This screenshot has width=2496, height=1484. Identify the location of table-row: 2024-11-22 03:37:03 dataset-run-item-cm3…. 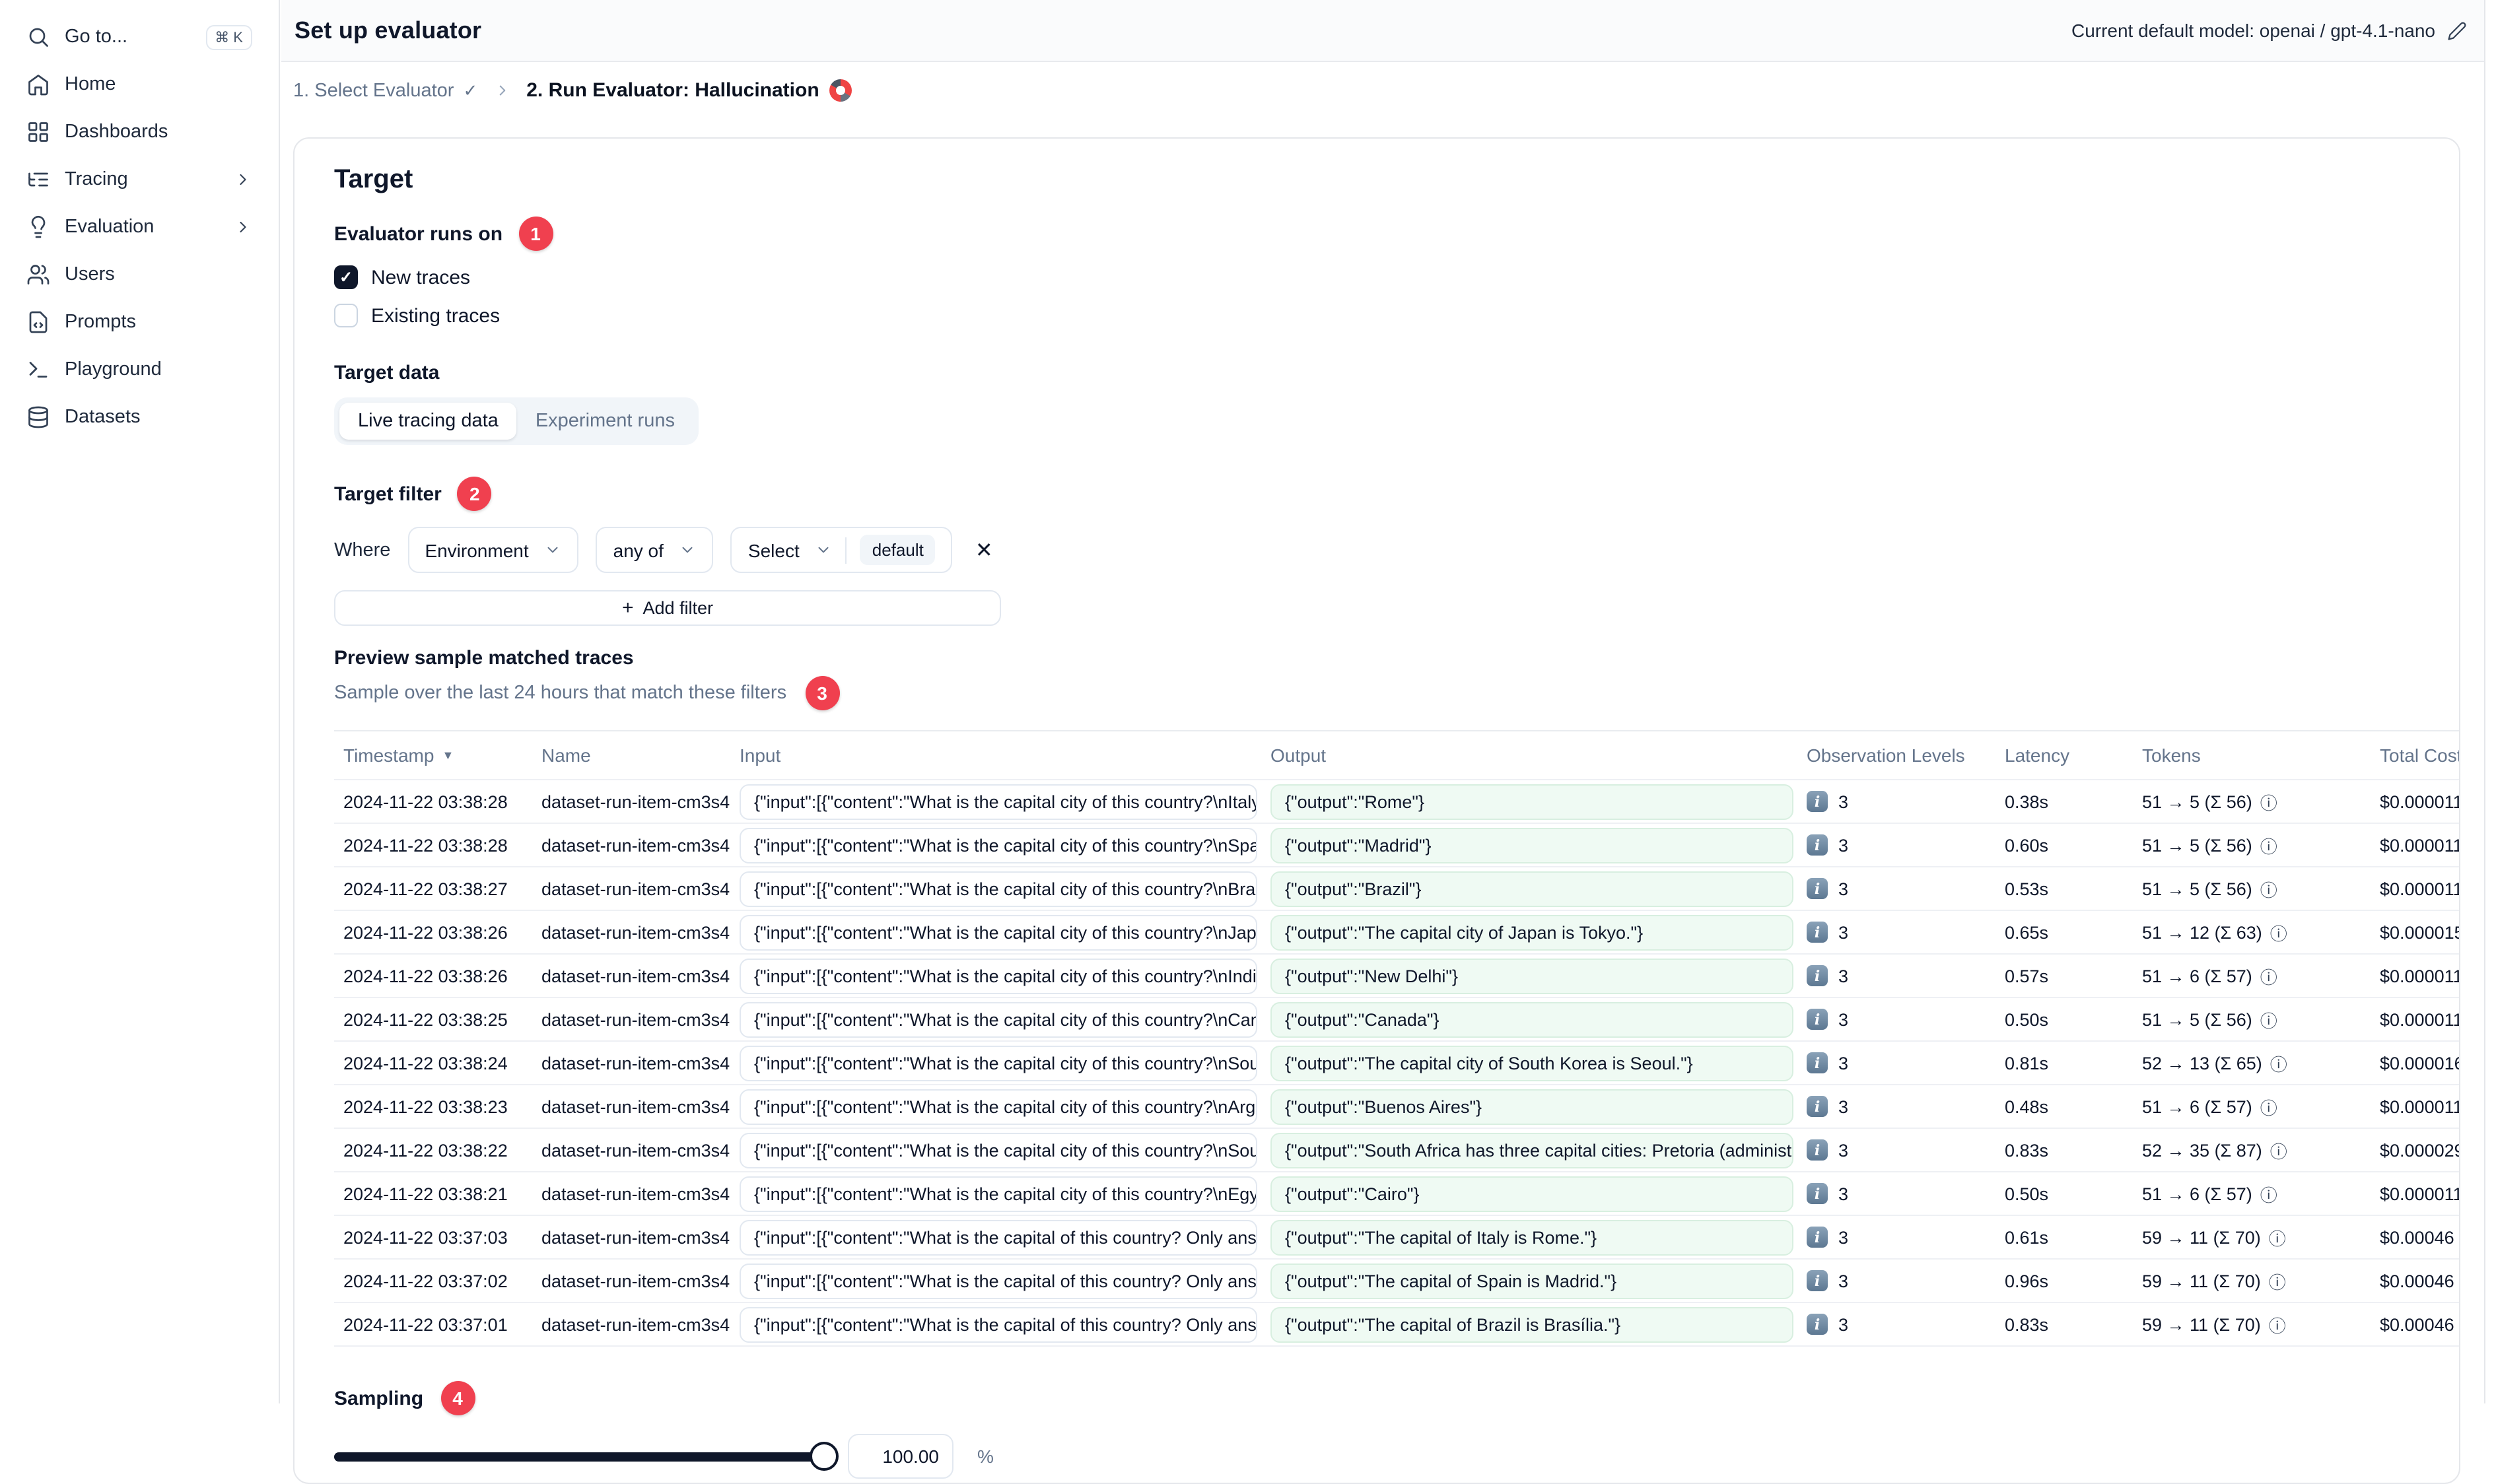
(1396, 1238).